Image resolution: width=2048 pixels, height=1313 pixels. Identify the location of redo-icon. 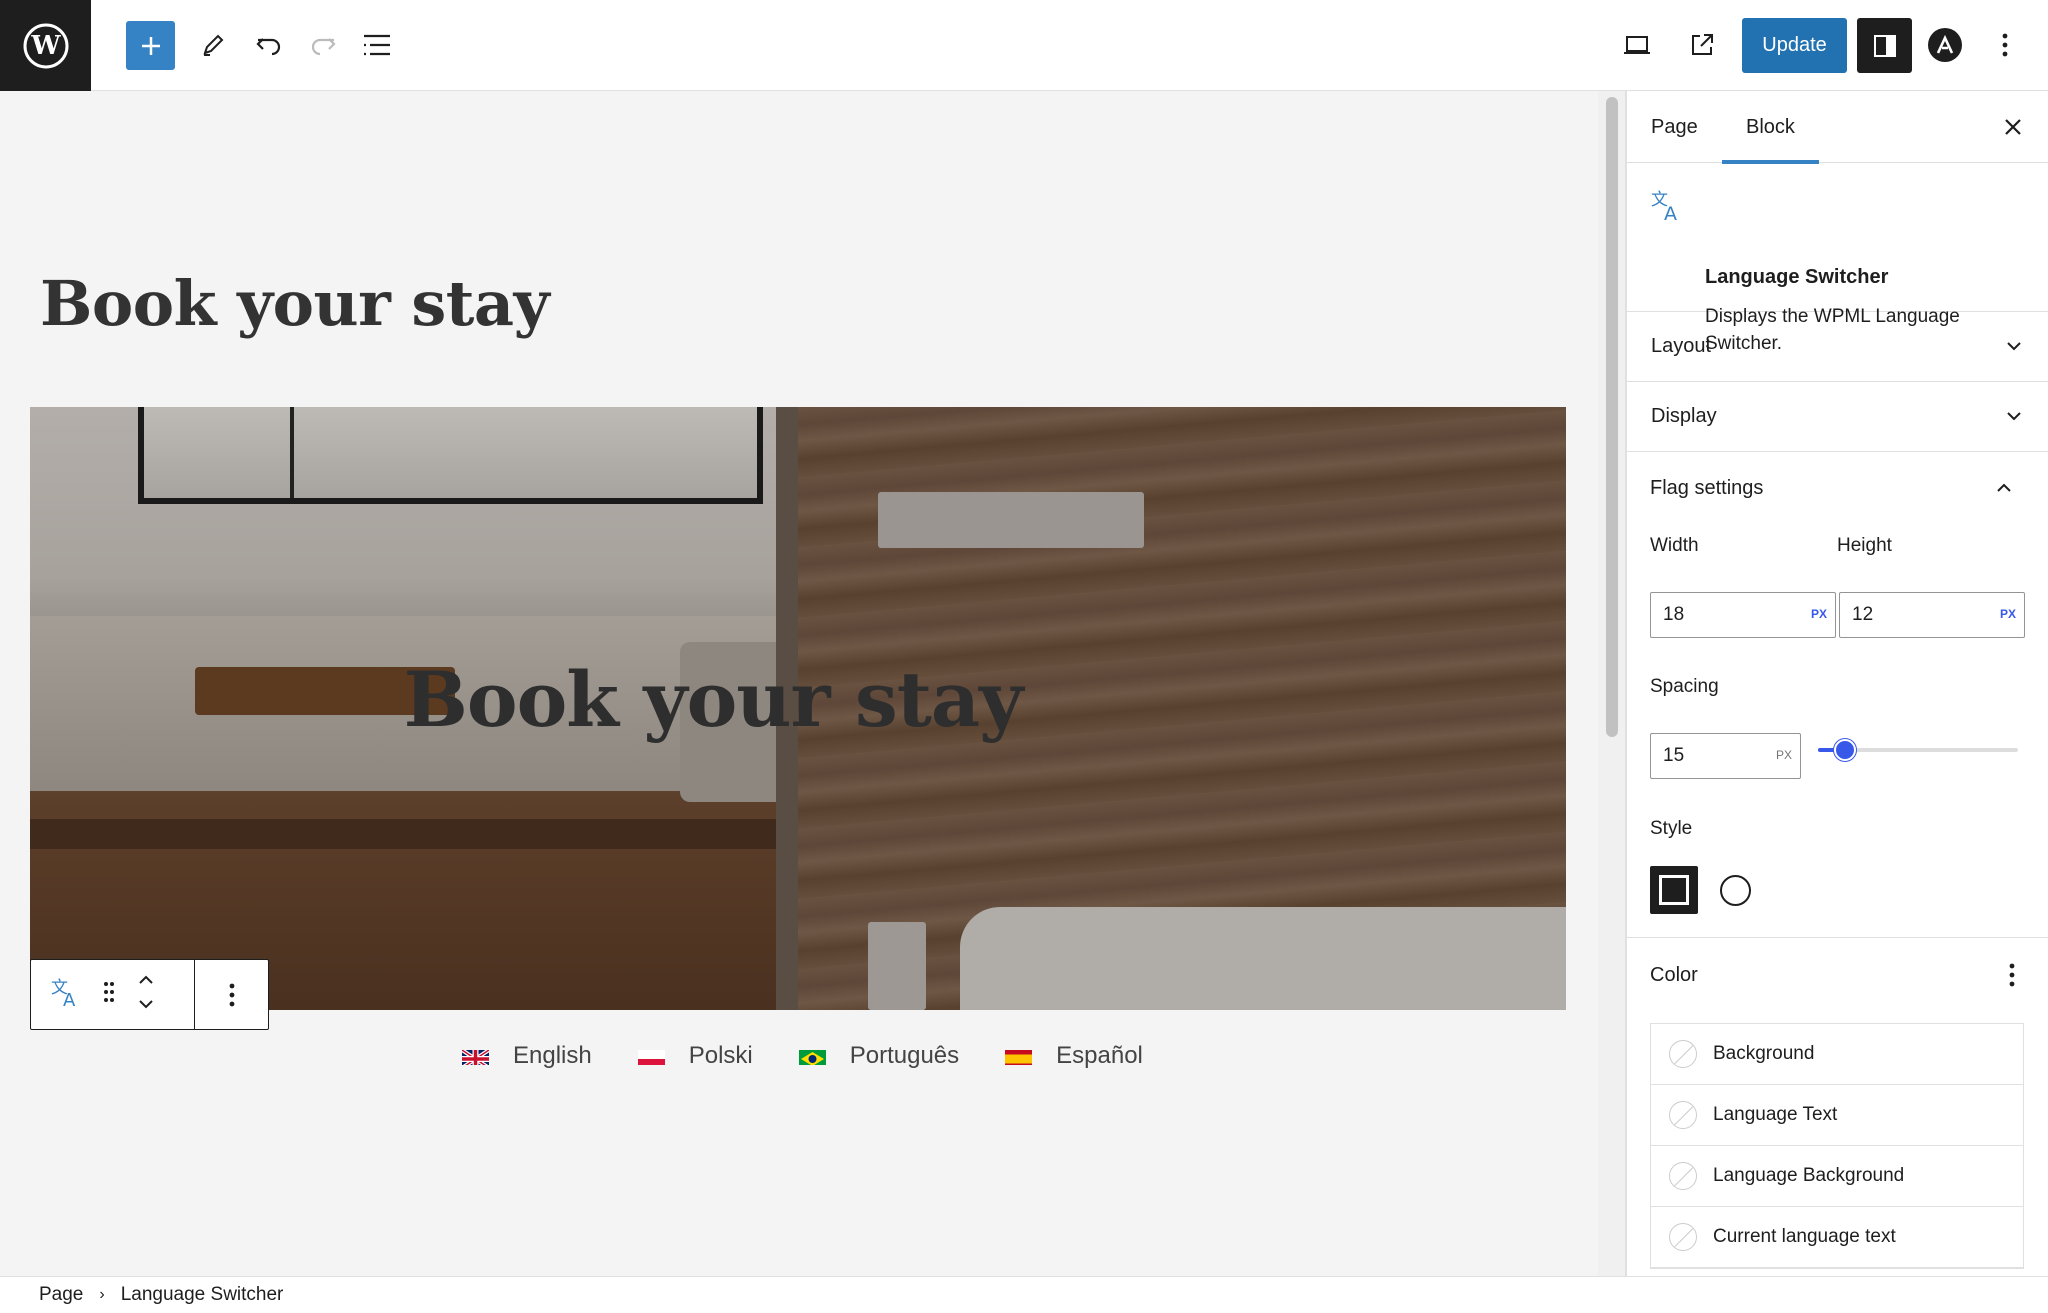
(323, 45).